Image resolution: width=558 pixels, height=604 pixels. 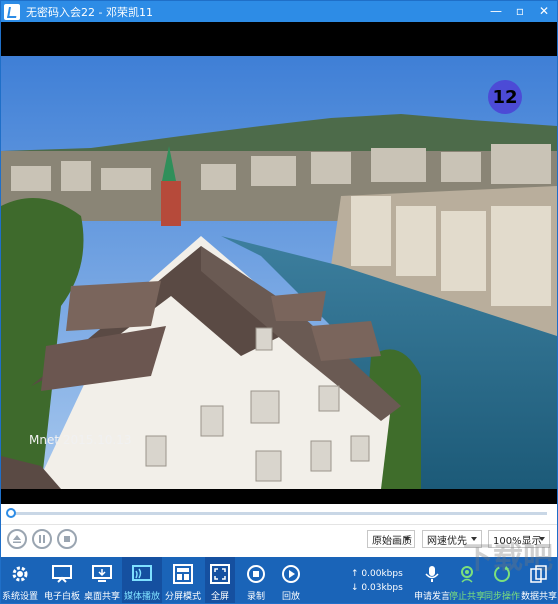 I want to click on toolbar-split-screen: 分屏模式, so click(x=183, y=580).